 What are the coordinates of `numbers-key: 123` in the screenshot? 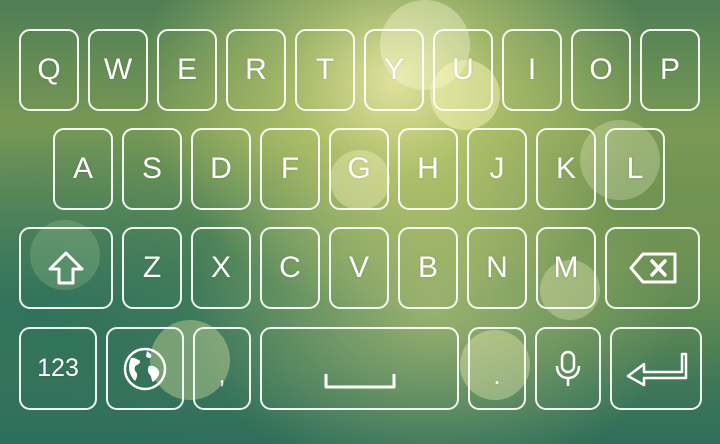 It's located at (58, 368).